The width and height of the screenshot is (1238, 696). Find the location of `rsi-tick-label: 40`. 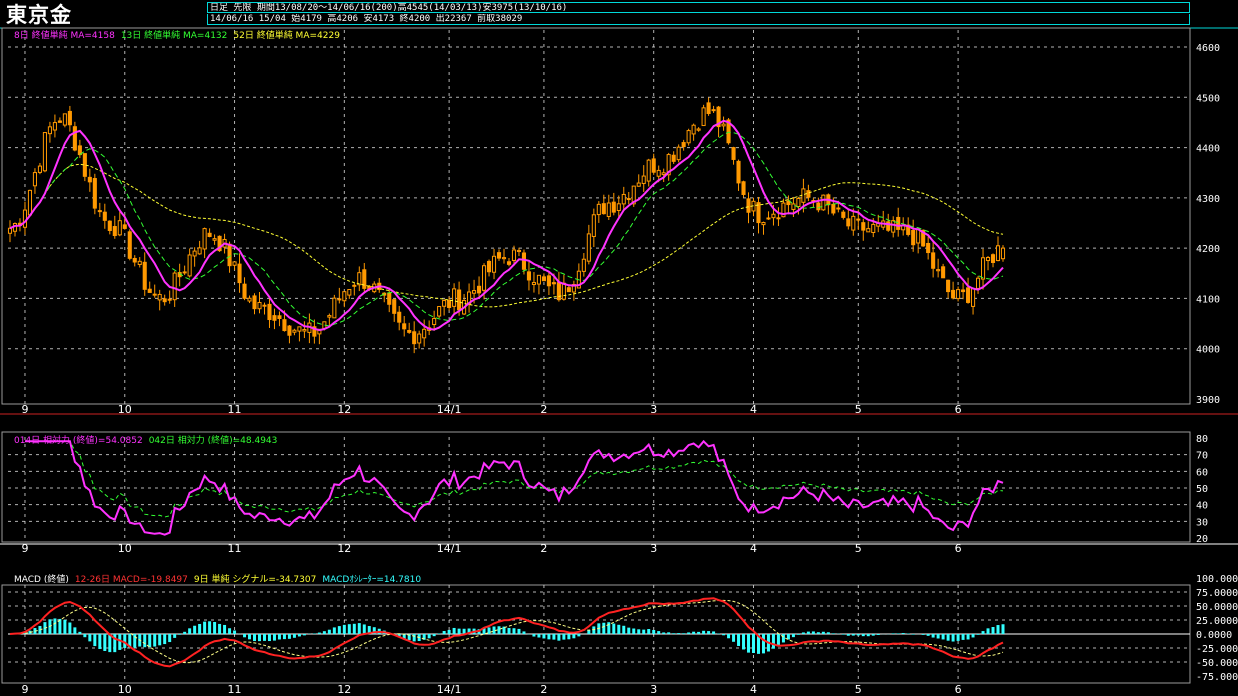

rsi-tick-label: 40 is located at coordinates (1202, 506).